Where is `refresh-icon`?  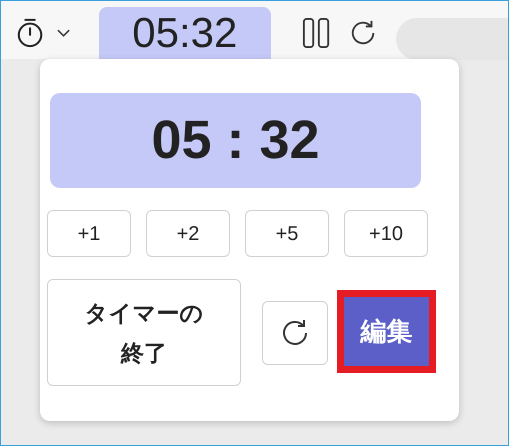
refresh-icon is located at coordinates (295, 333).